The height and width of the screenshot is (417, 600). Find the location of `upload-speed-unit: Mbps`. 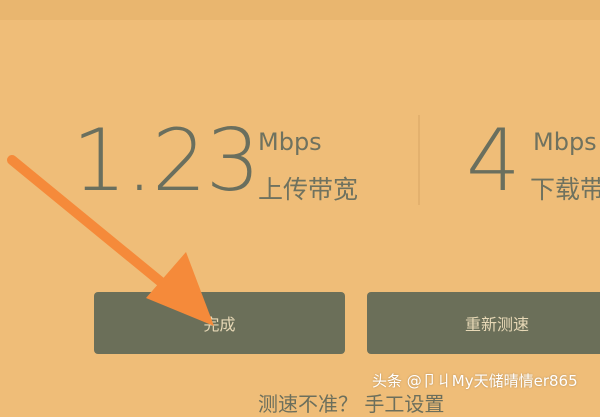

upload-speed-unit: Mbps is located at coordinates (290, 142).